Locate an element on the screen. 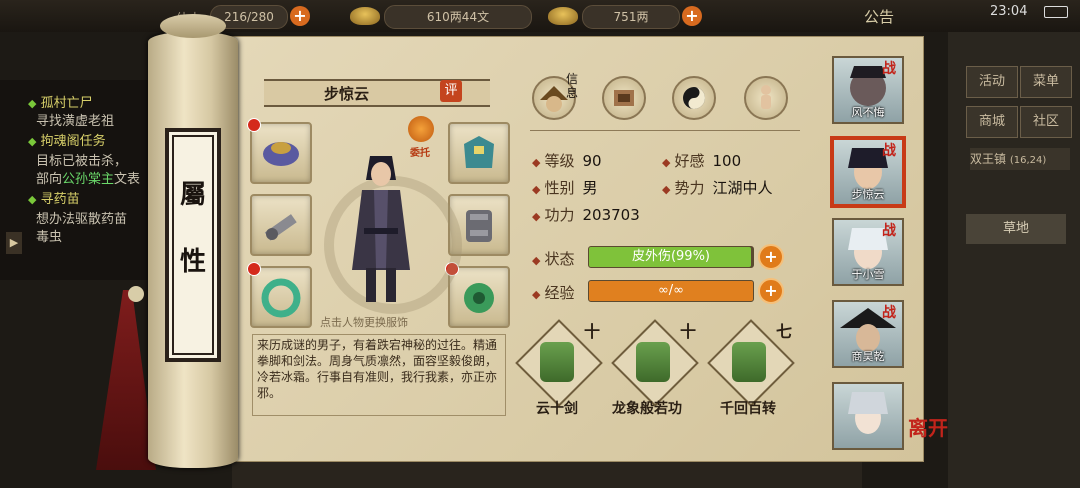  equip-slot-ring is located at coordinates (281, 297).